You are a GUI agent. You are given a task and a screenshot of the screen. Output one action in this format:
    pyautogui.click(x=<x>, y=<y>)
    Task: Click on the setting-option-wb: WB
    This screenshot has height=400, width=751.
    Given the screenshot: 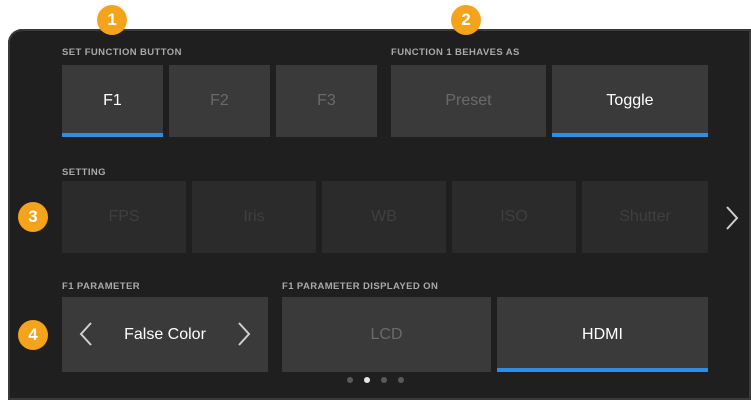 What is the action you would take?
    pyautogui.click(x=384, y=217)
    